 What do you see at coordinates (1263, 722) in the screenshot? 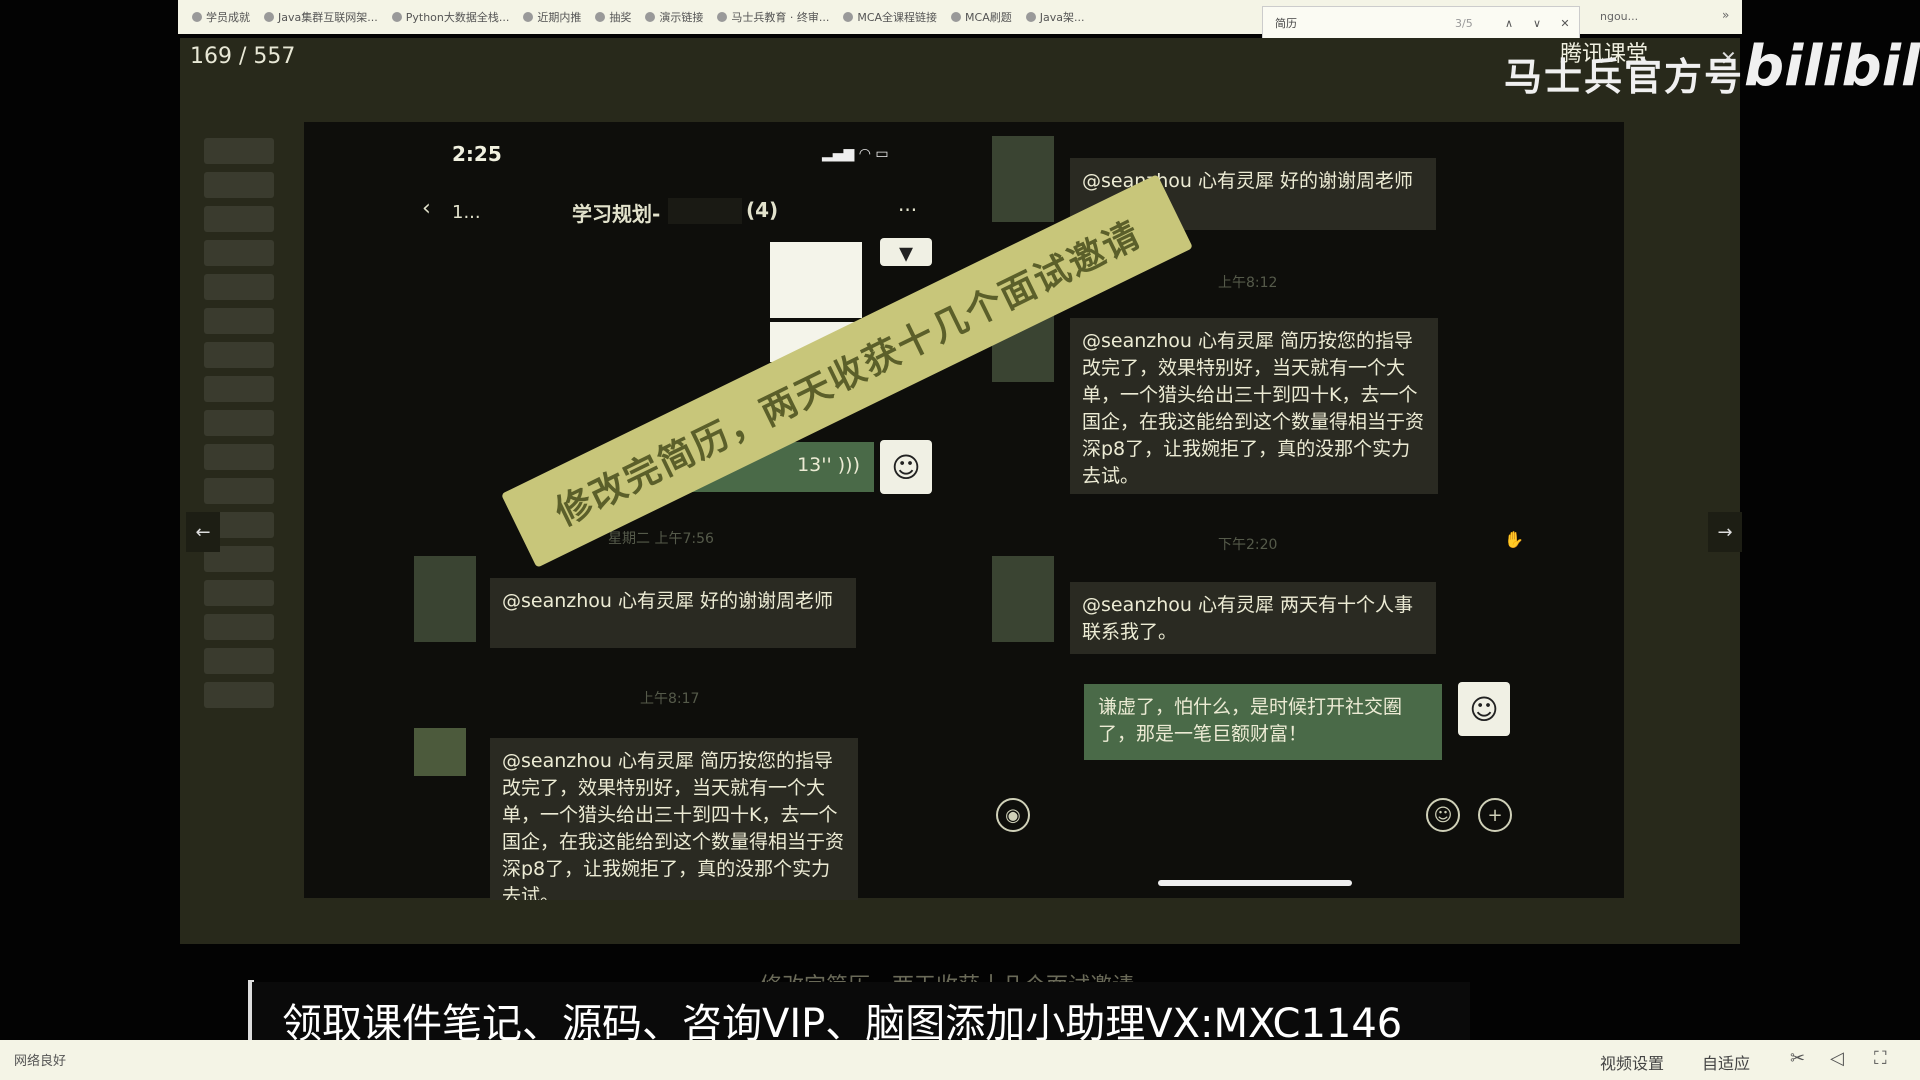
I see `reply-bubble: 谦虚了，怕什么，是时候打开社交圈了，那是一笔巨额财富！` at bounding box center [1263, 722].